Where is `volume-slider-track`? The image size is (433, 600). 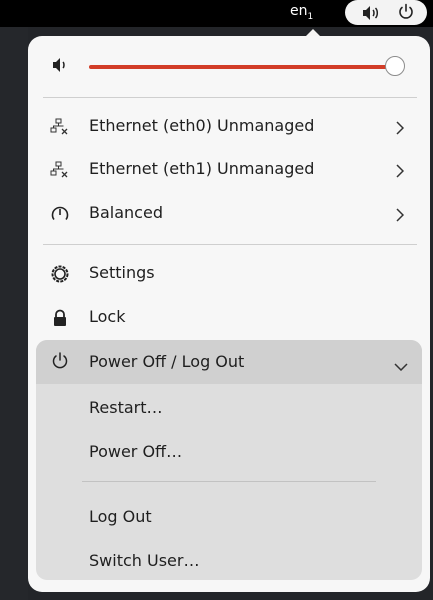
volume-slider-track is located at coordinates (242, 67).